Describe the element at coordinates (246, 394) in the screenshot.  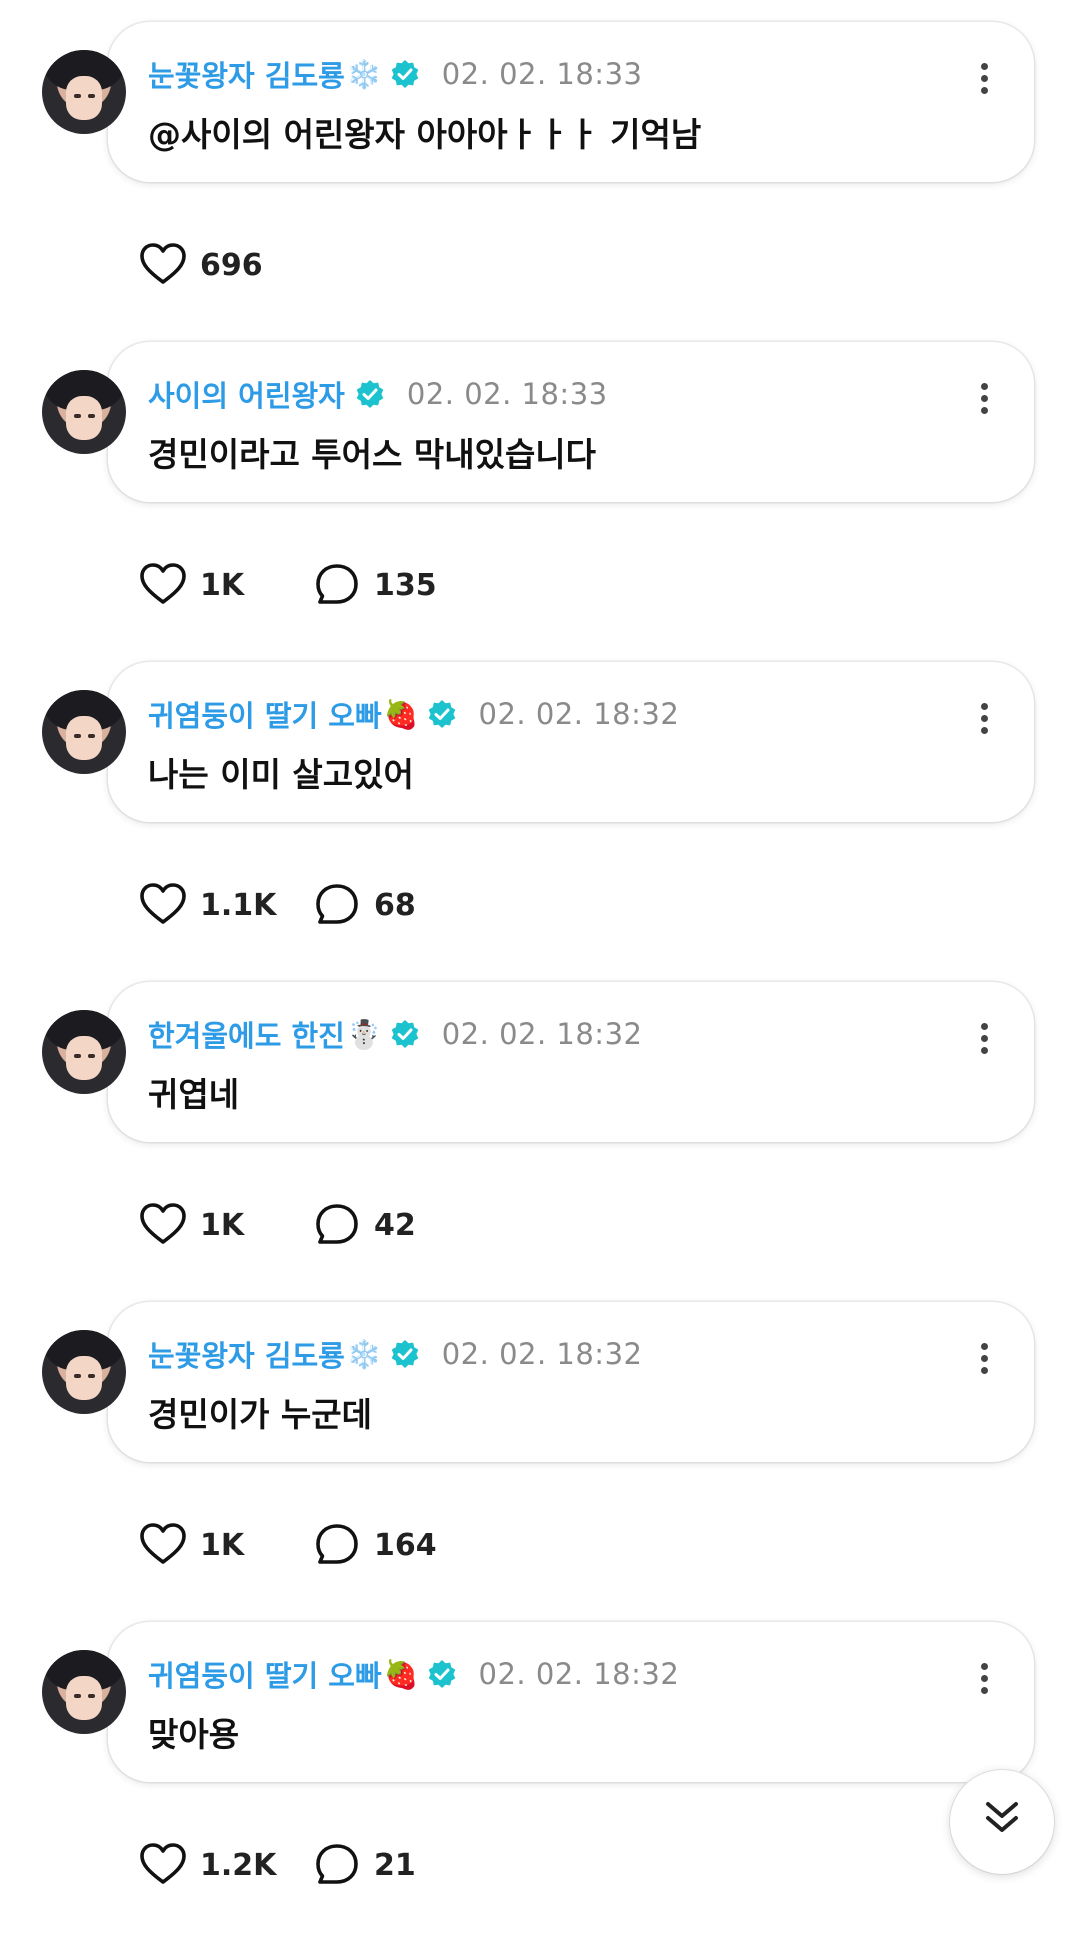
I see `author-name: 사이의 어린왕자` at that location.